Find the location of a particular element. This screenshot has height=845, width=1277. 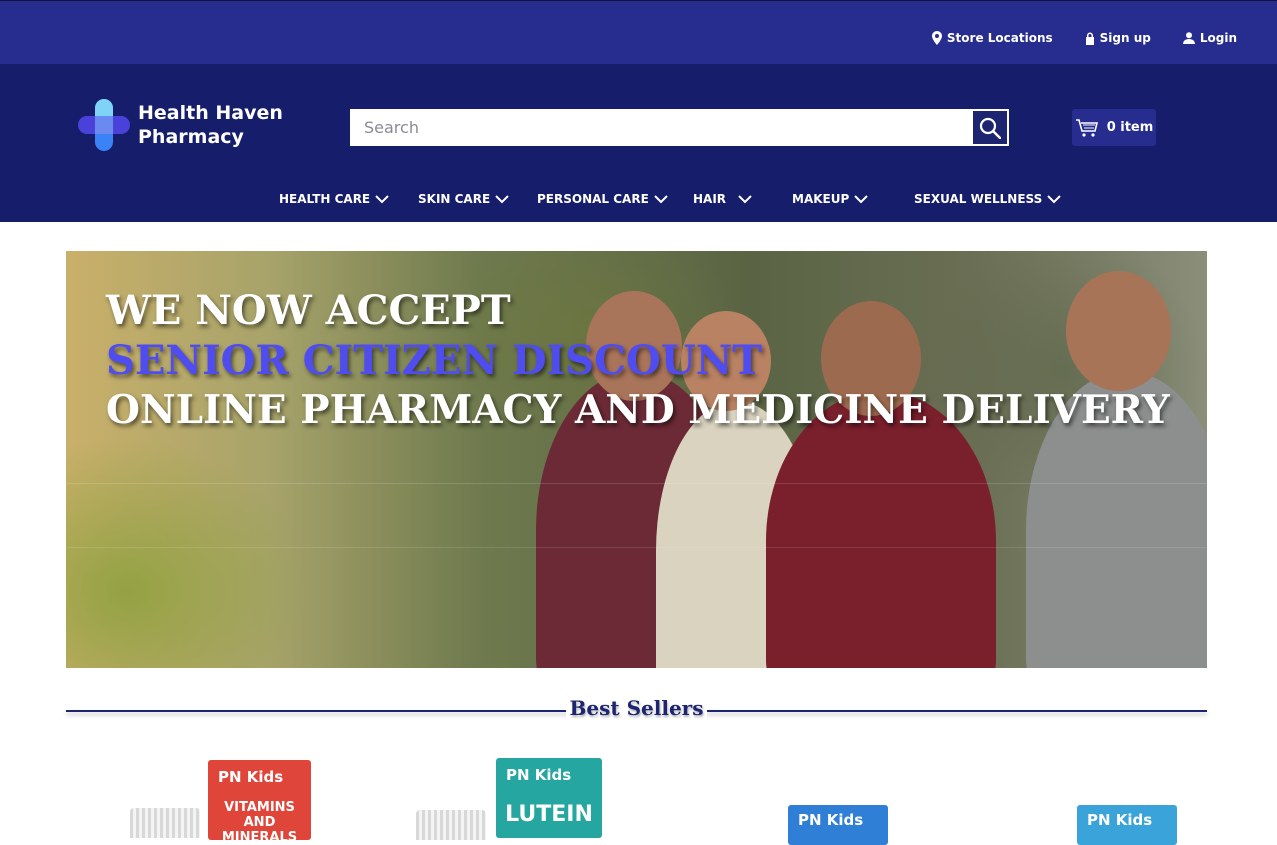

map-pin-icon is located at coordinates (936, 38).